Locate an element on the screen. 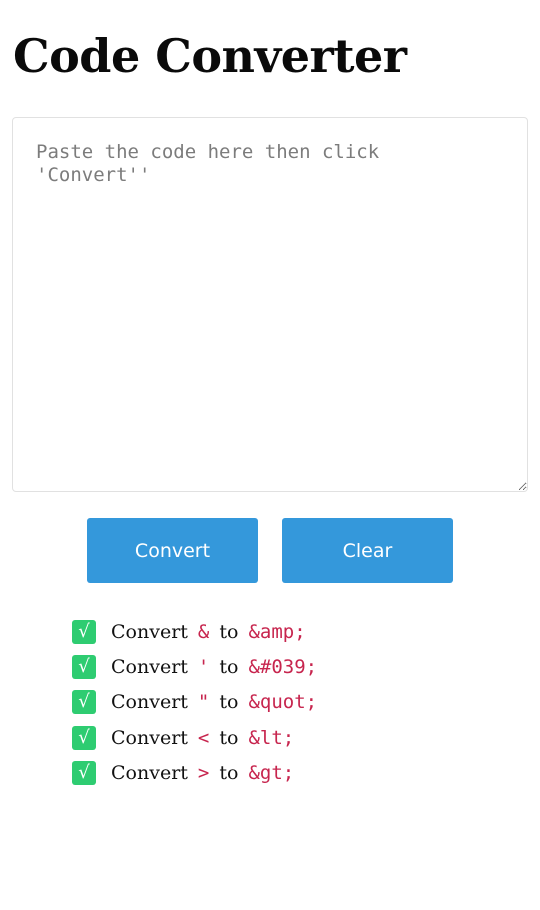 The image size is (540, 910). rule-to-entity: &quot; is located at coordinates (283, 702).